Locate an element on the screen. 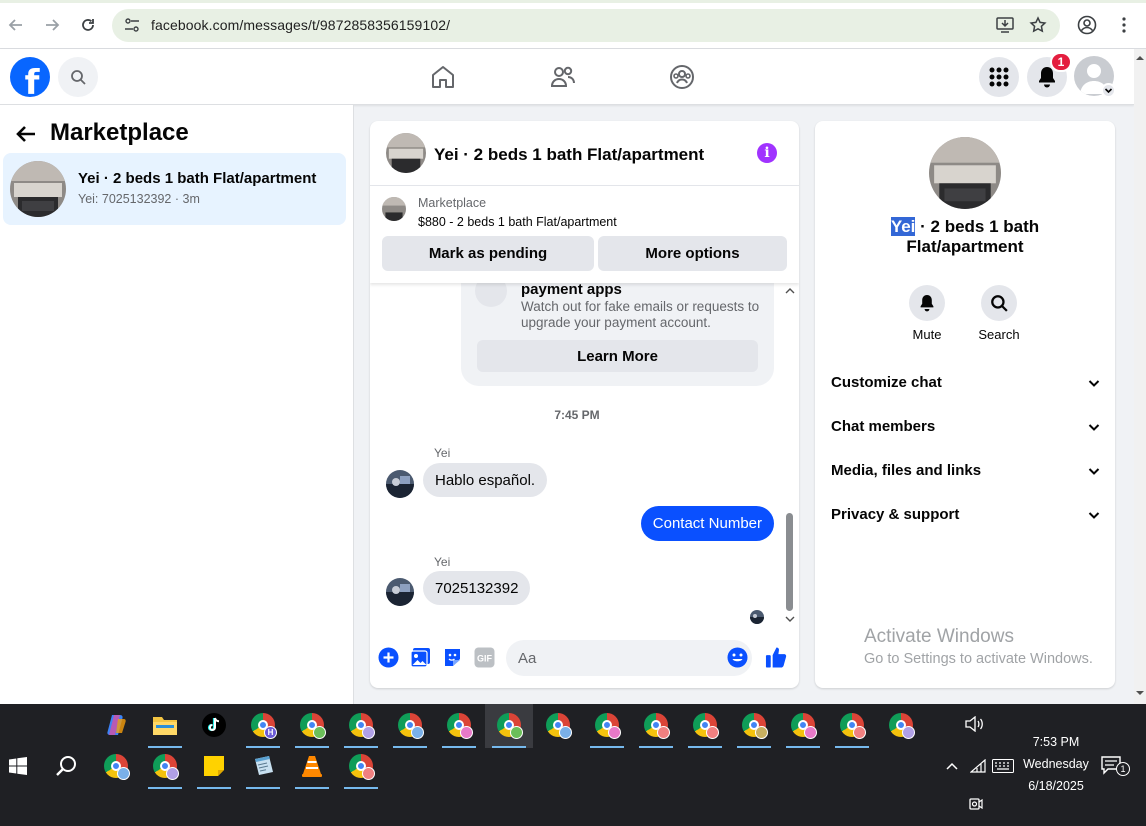 The width and height of the screenshot is (1146, 826). title-rest: · 2 beds 1 bath Flat/apartment is located at coordinates (973, 236).